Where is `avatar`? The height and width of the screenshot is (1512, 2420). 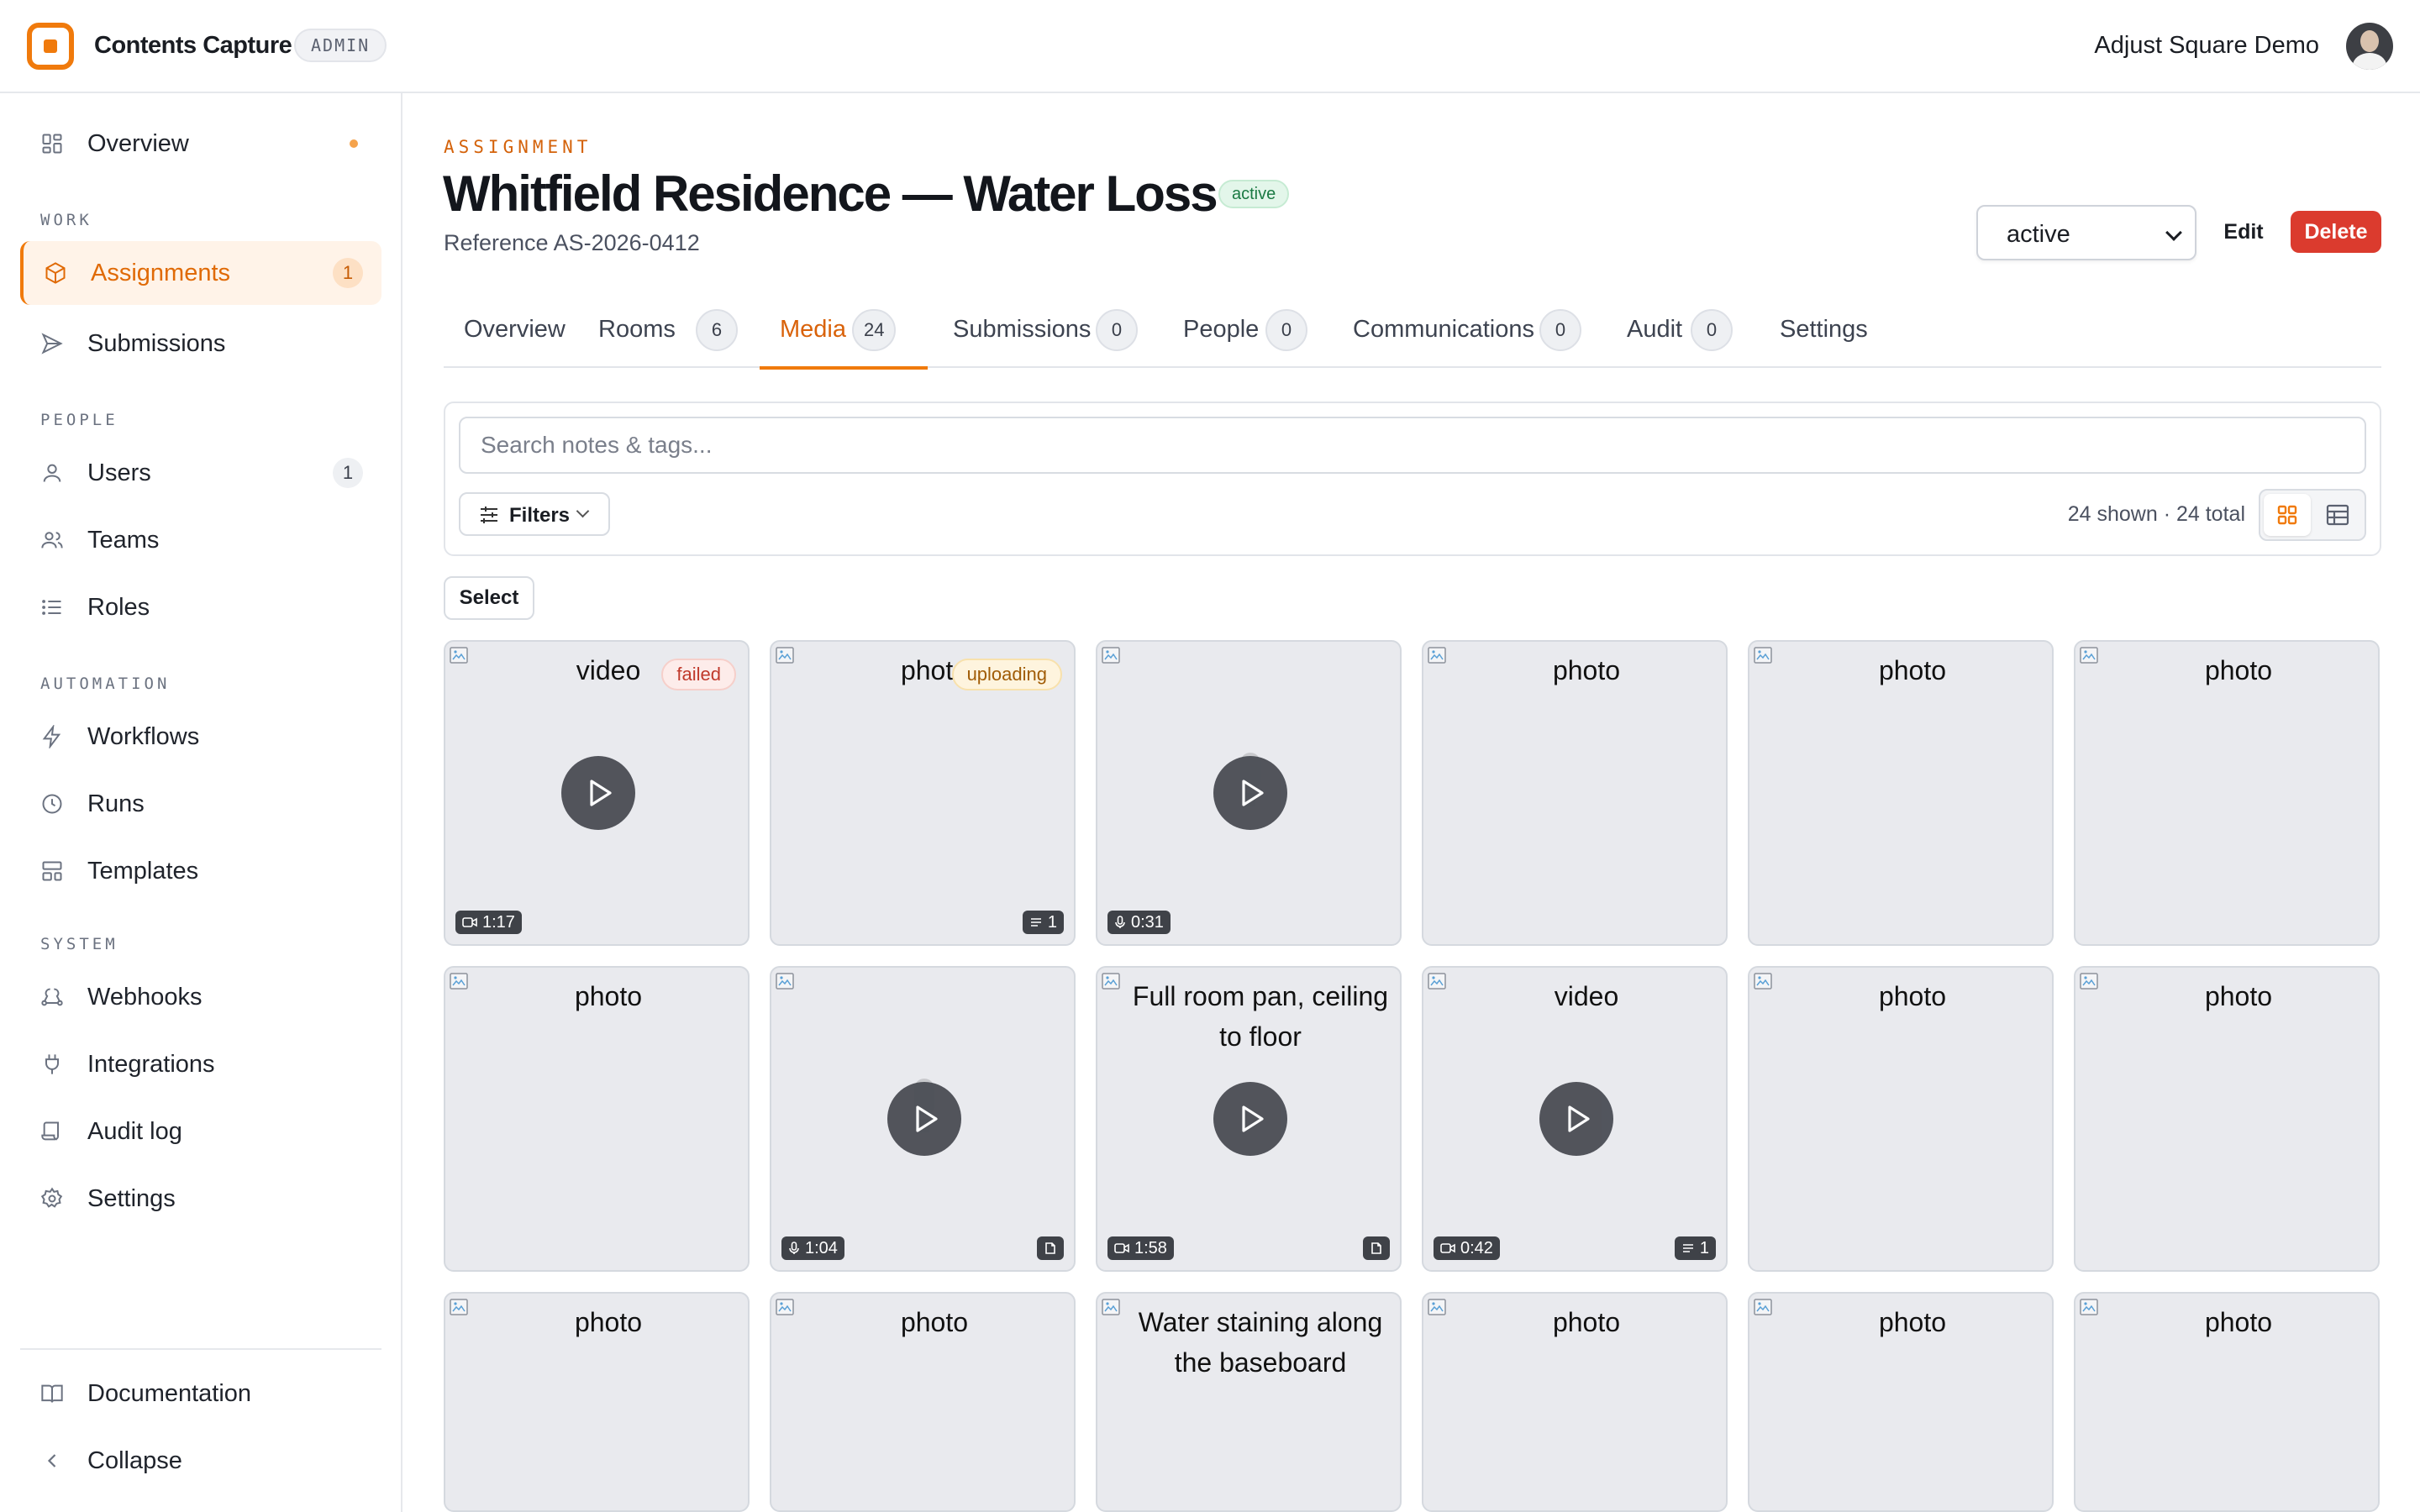
avatar is located at coordinates (2369, 46).